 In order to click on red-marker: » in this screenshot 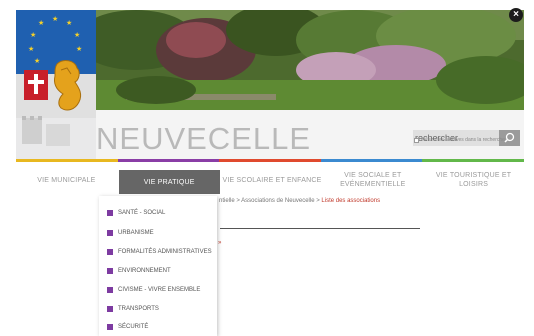, I will do `click(220, 243)`.